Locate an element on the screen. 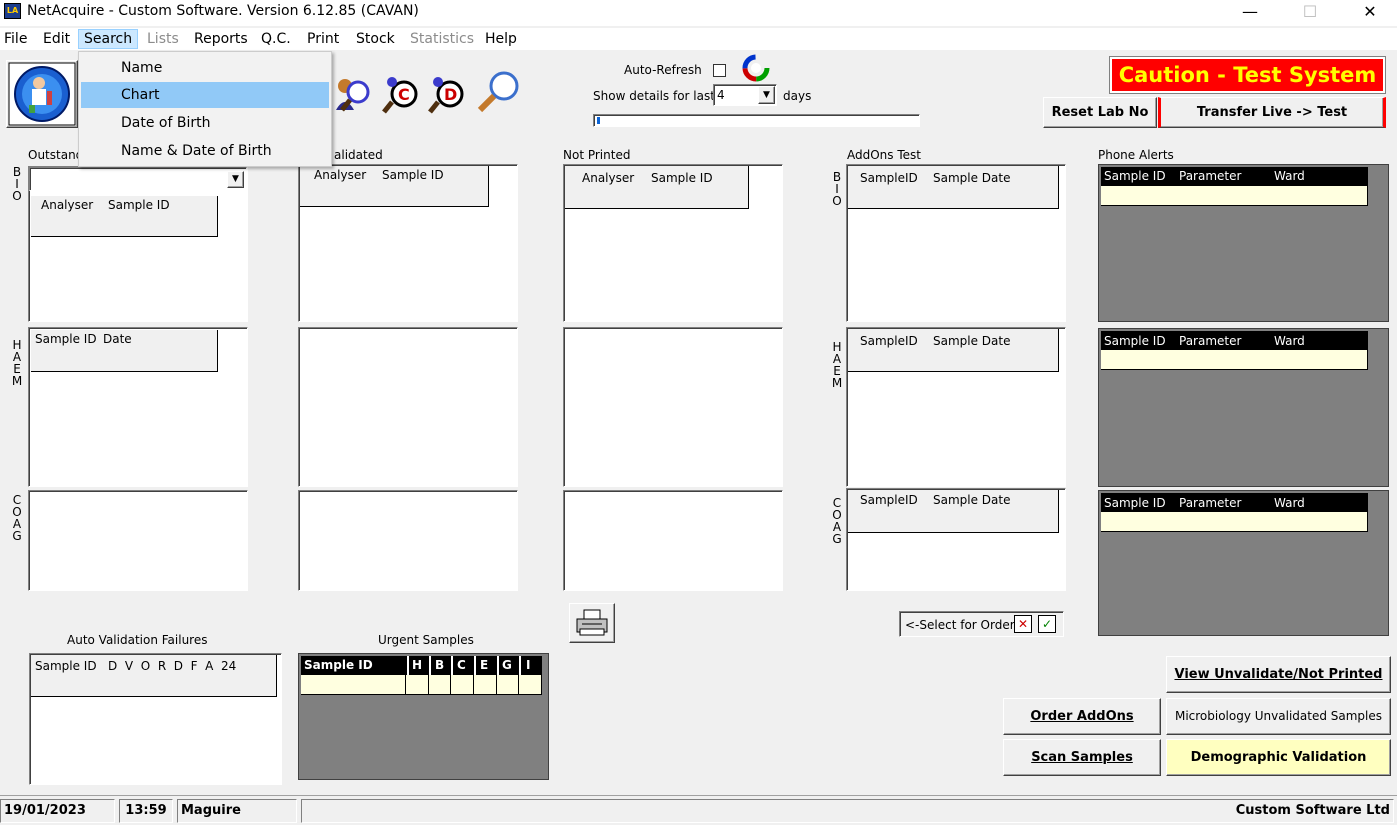 The width and height of the screenshot is (1397, 825). logo-button is located at coordinates (42, 94).